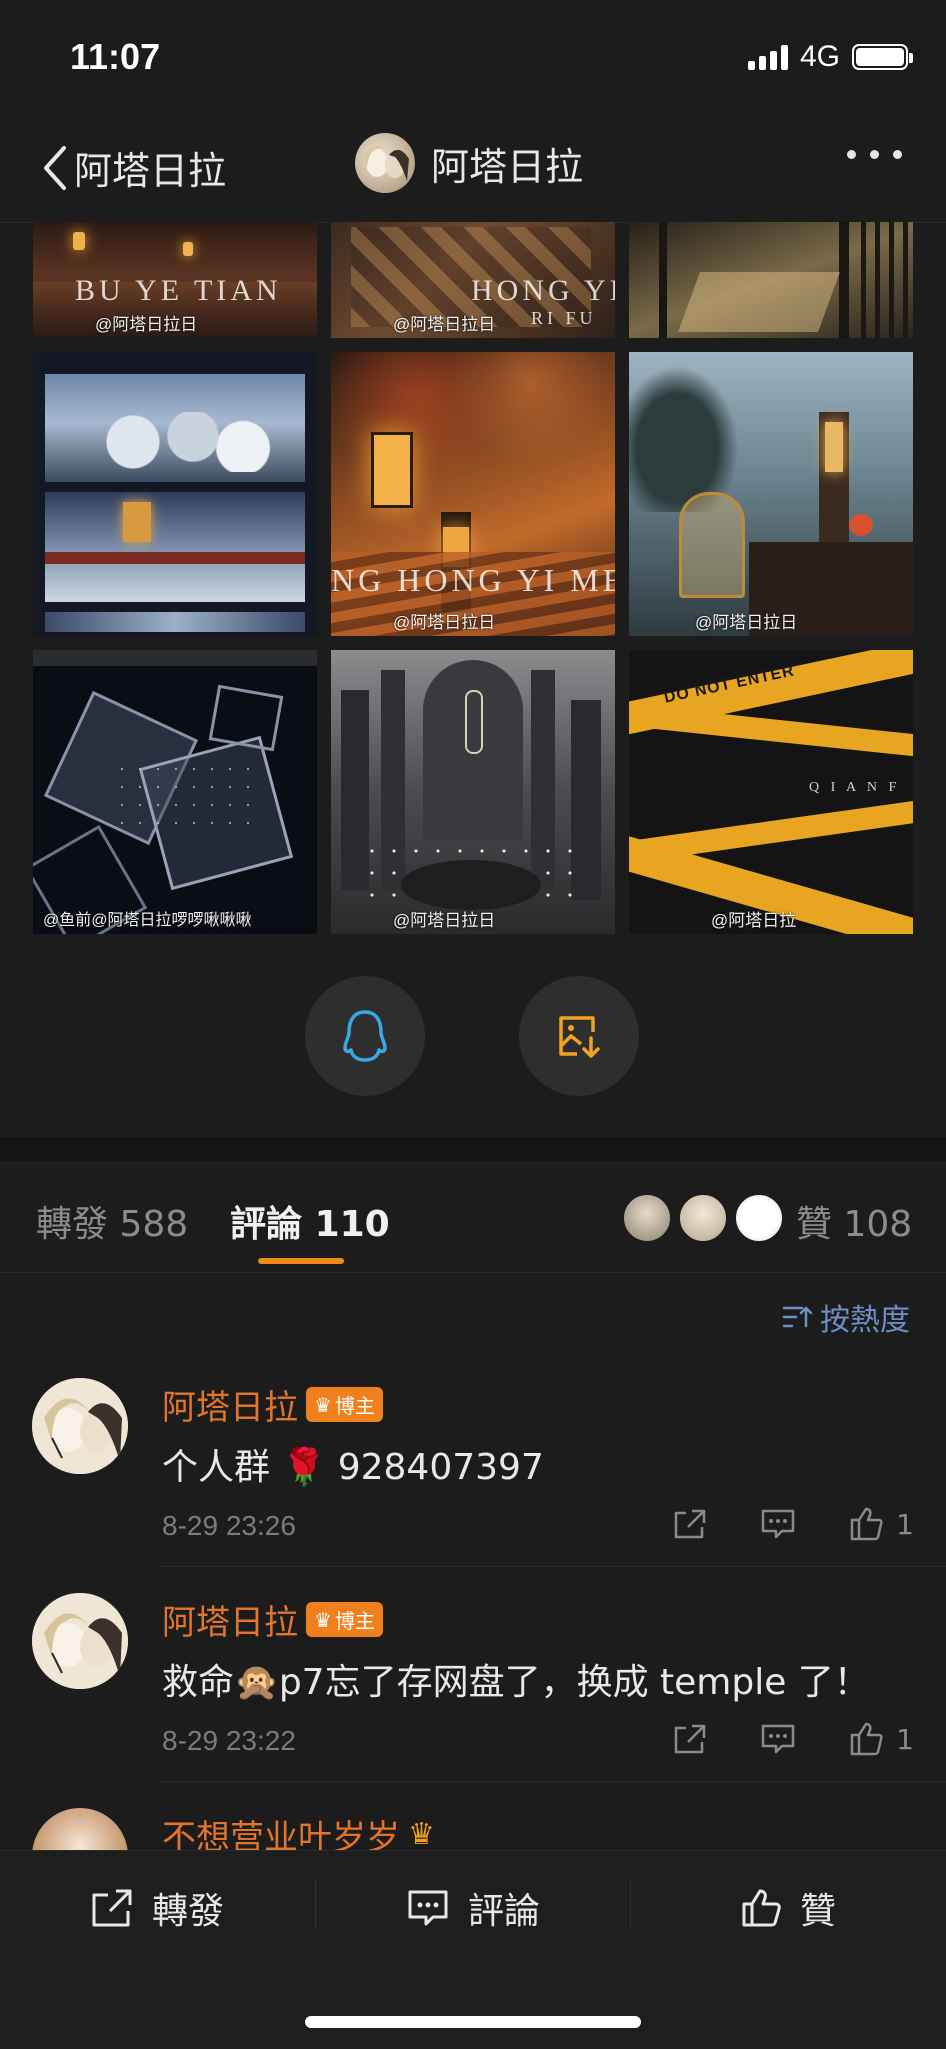  What do you see at coordinates (72, 1224) in the screenshot?
I see `tab-label: 轉發` at bounding box center [72, 1224].